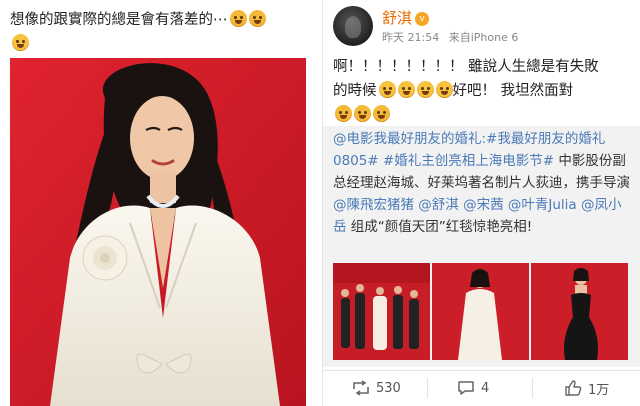  I want to click on mention-movie: @电影我最好朋友的婚礼, so click(407, 139).